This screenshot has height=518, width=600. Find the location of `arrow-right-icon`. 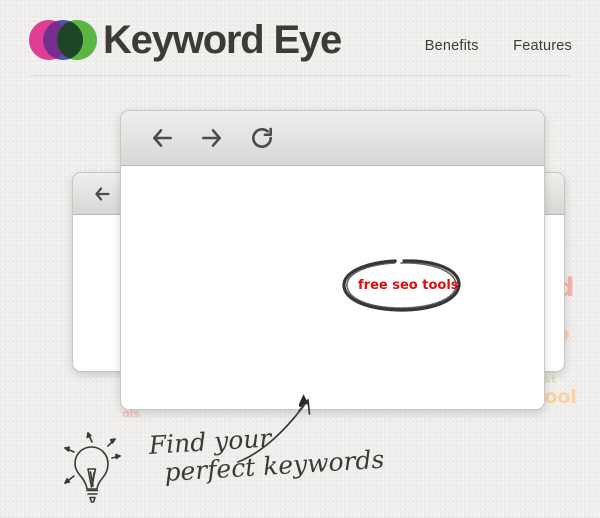

arrow-right-icon is located at coordinates (212, 138).